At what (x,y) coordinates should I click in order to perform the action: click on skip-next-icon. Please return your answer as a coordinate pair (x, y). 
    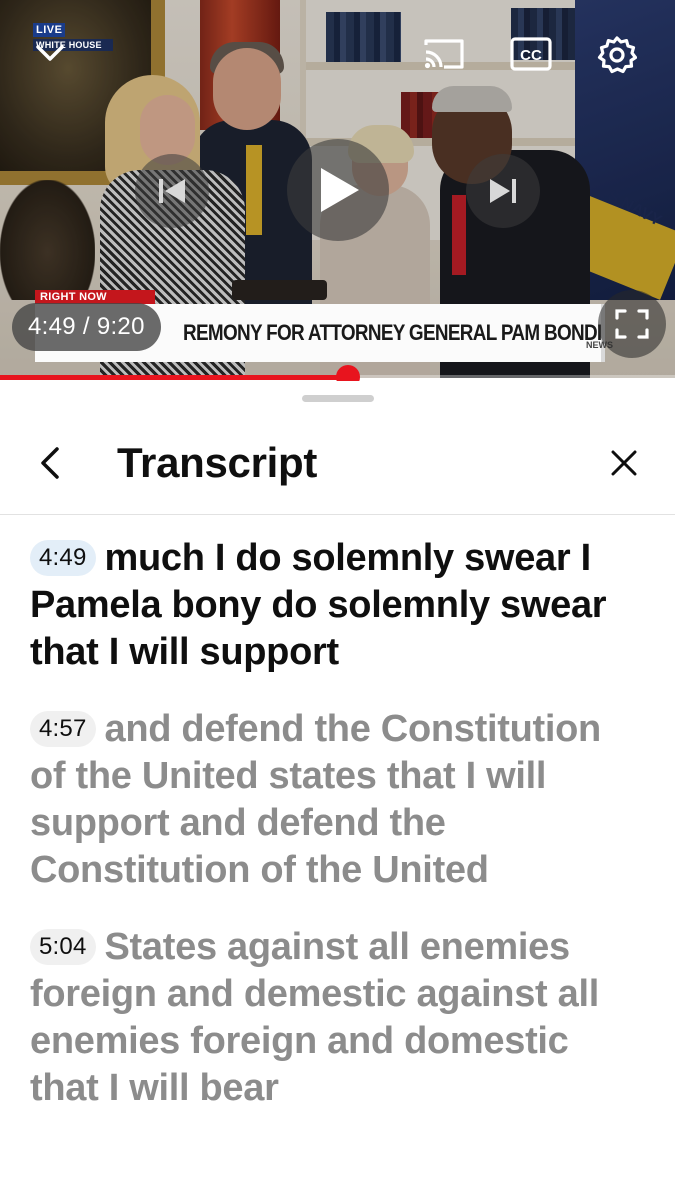
    Looking at the image, I should click on (503, 191).